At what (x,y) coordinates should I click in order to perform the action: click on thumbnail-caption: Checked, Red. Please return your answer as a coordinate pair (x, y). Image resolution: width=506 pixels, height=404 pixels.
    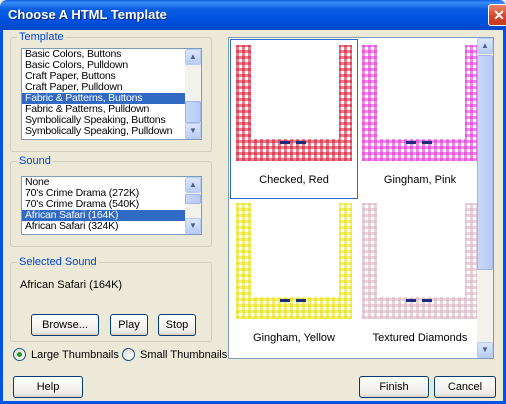
    Looking at the image, I should click on (294, 180).